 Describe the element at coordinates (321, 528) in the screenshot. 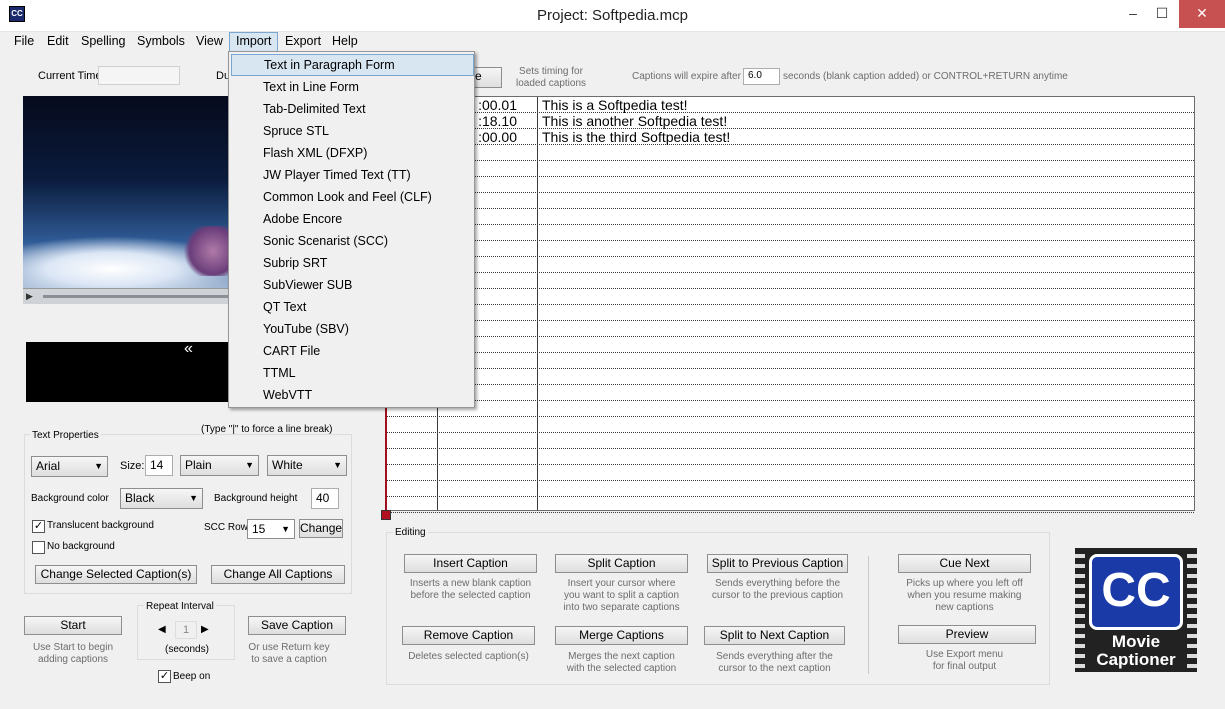

I see `change-button: Change` at that location.